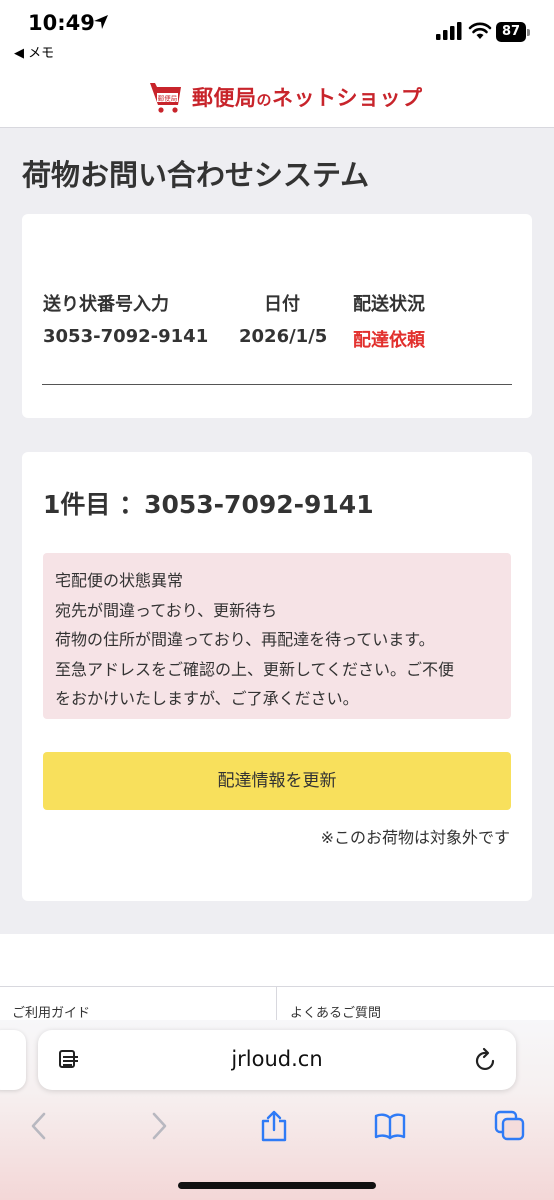  What do you see at coordinates (255, 669) in the screenshot?
I see `alert-line: 至急アドレスをご確認の上、更新してください。ご不便` at bounding box center [255, 669].